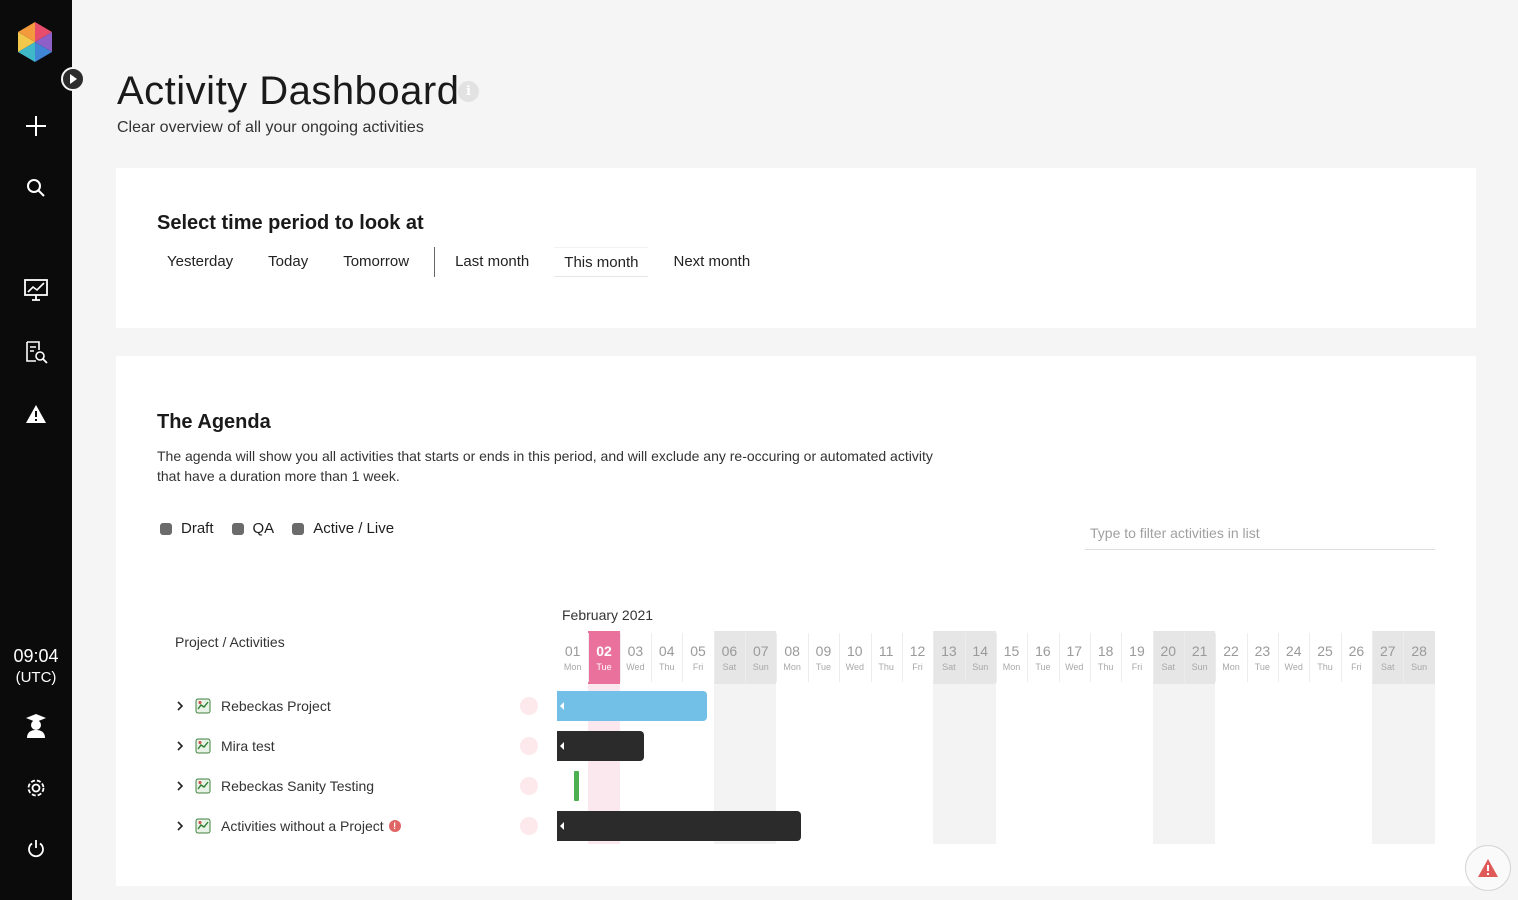 This screenshot has height=900, width=1518. Describe the element at coordinates (276, 706) in the screenshot. I see `project-name: Rebeckas Project` at that location.